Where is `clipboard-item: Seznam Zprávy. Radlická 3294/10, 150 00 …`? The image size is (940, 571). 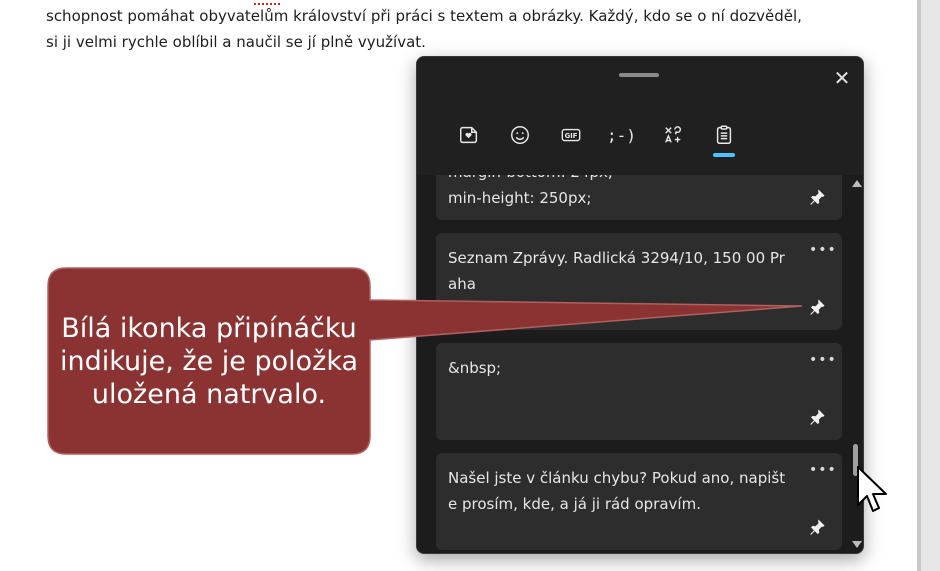 clipboard-item: Seznam Zprávy. Radlická 3294/10, 150 00 … is located at coordinates (639, 281).